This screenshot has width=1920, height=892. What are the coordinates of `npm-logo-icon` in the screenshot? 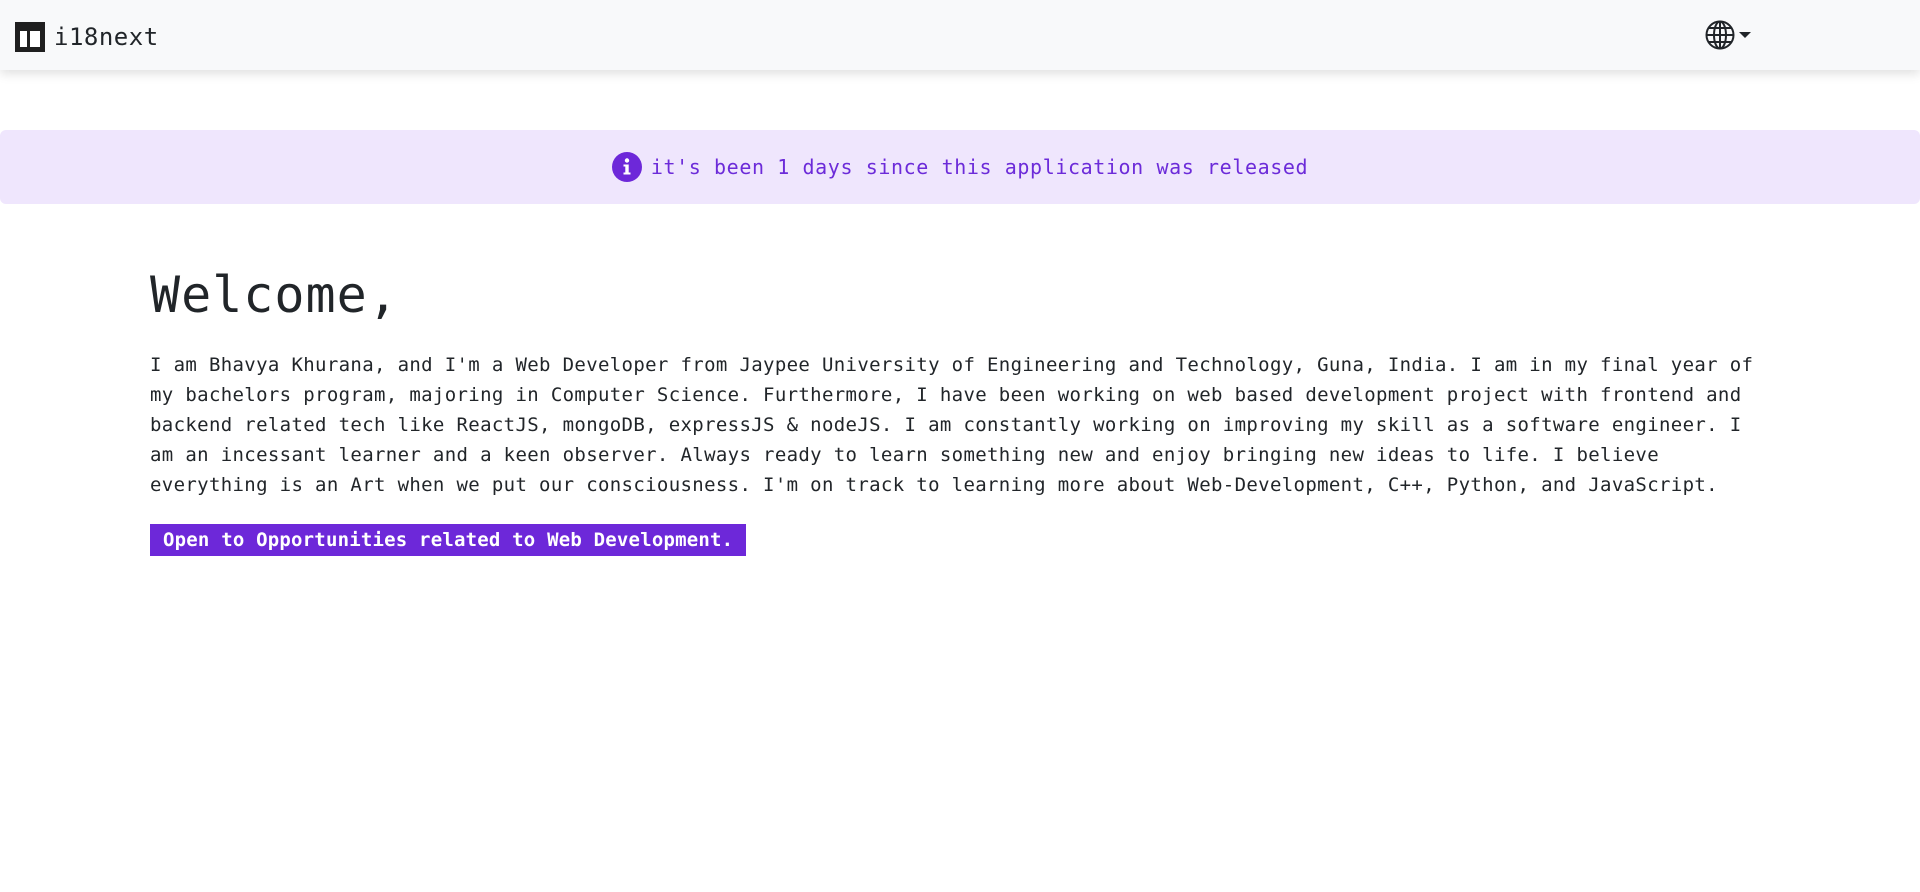 It's located at (30, 37).